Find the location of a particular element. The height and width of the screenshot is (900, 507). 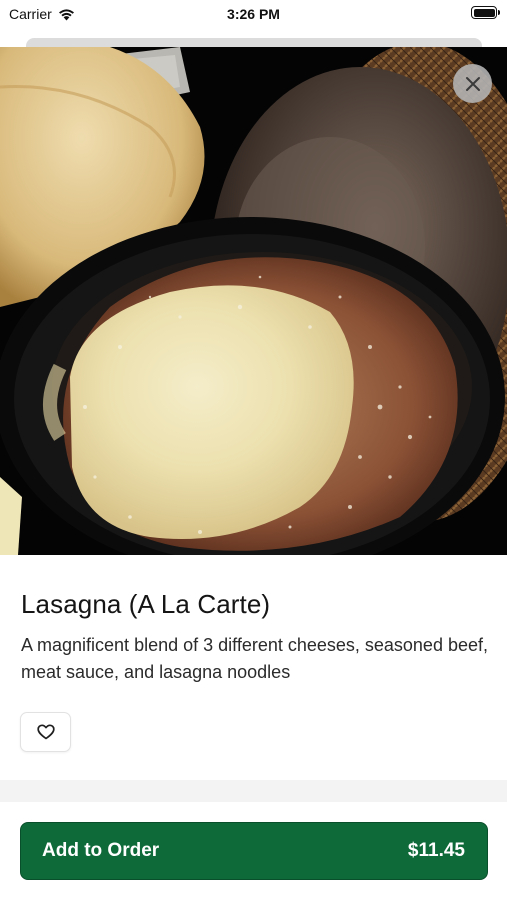

favorite-button is located at coordinates (45, 732).